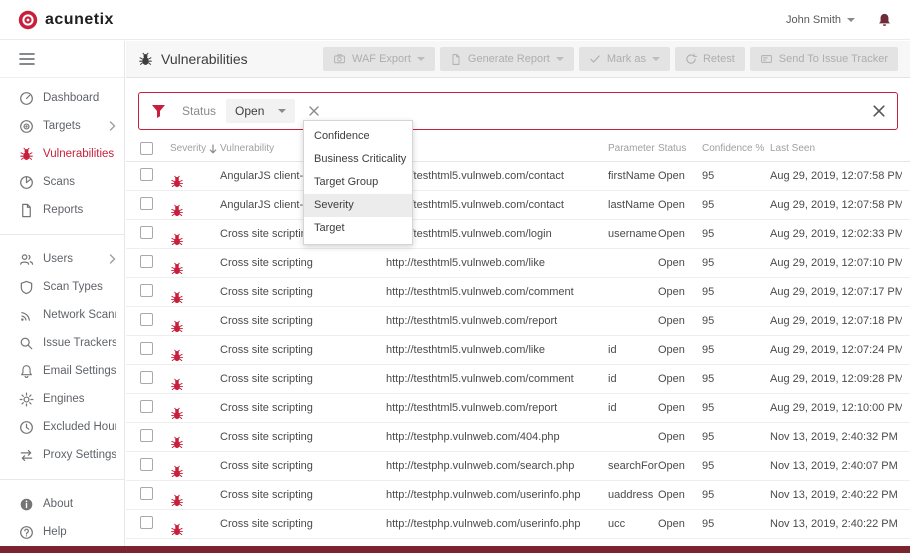 The width and height of the screenshot is (910, 553). I want to click on sidebar-item-network-scanner: Network Scanner, so click(62, 315).